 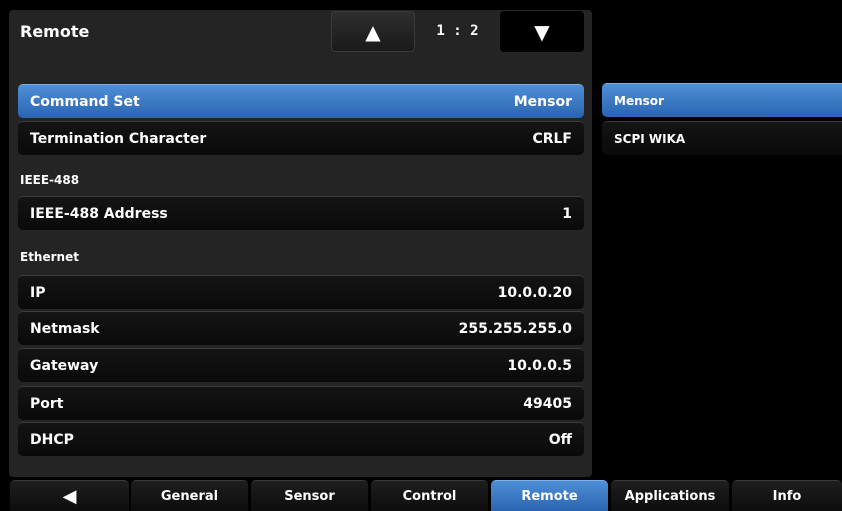 What do you see at coordinates (539, 365) in the screenshot?
I see `row-value: 10.0.0.5` at bounding box center [539, 365].